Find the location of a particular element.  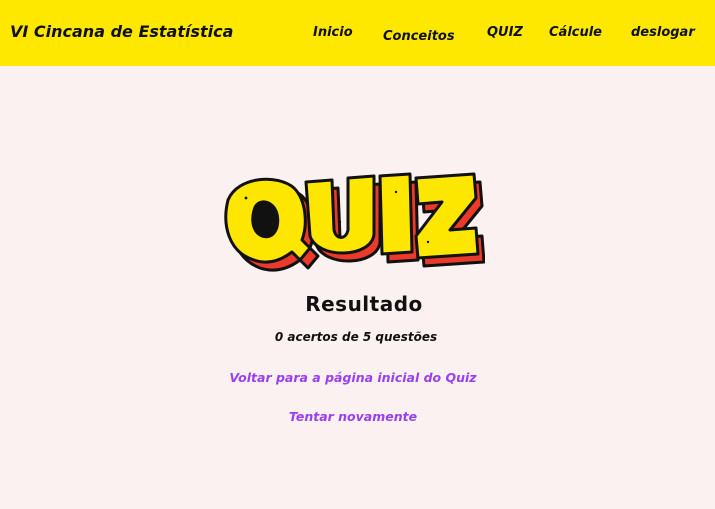

back-to-quiz-home-link: Voltar para a página inicial do Quiz is located at coordinates (353, 377).